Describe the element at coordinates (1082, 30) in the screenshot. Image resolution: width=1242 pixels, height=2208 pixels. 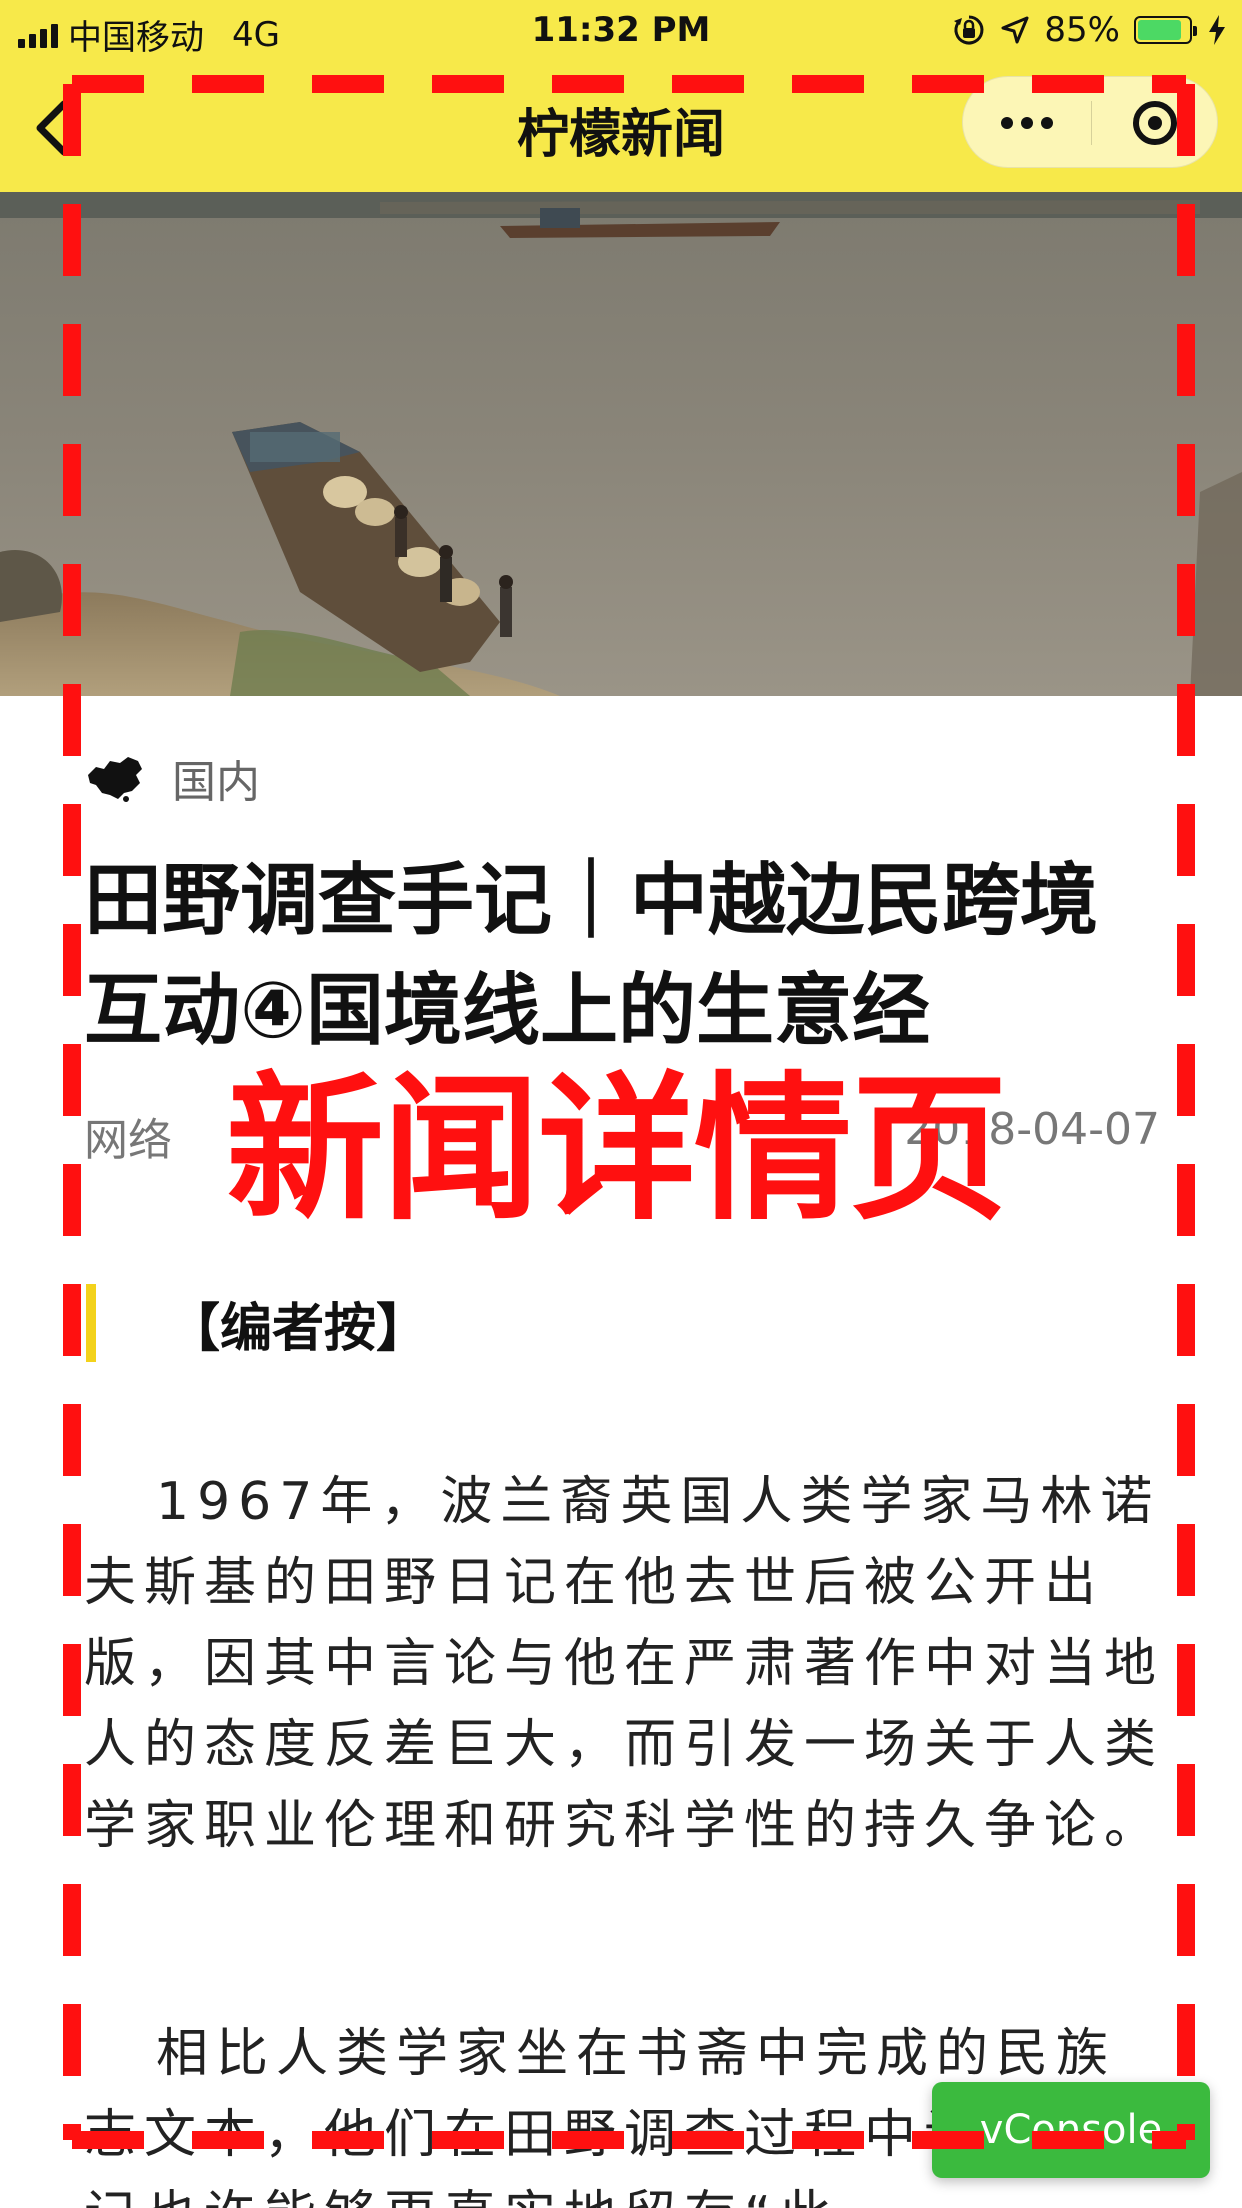
I see `battery-percent: 85%` at that location.